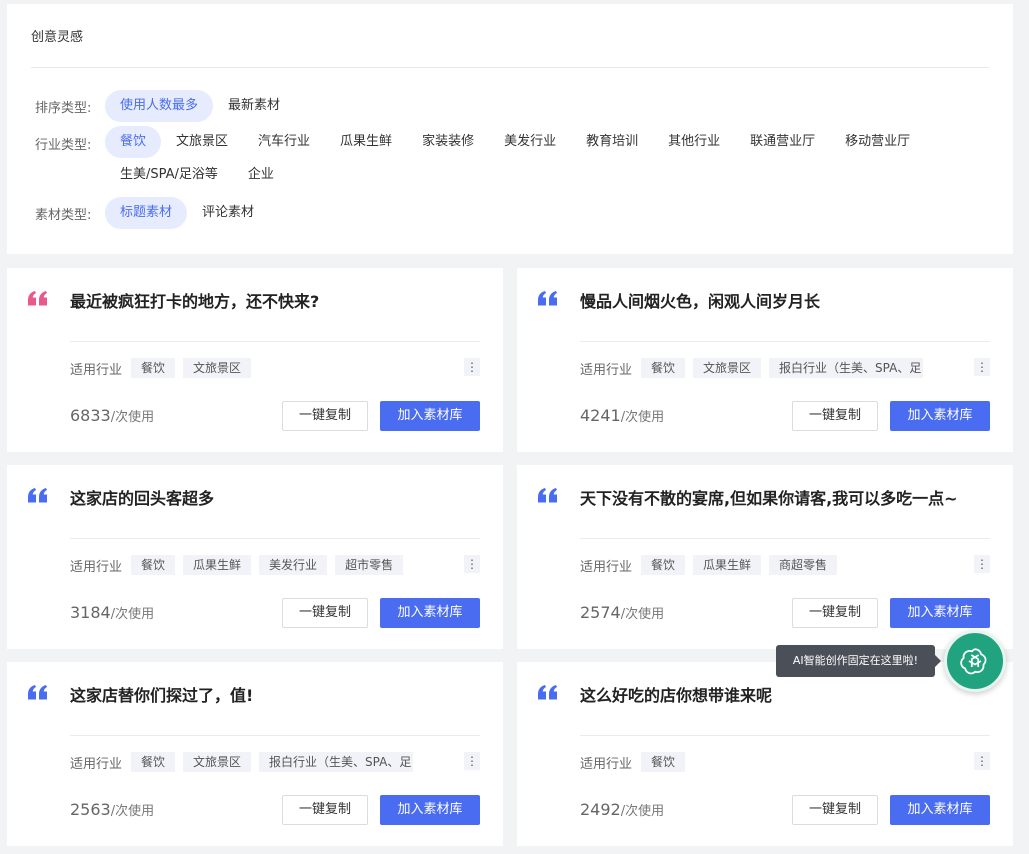 The width and height of the screenshot is (1029, 854). I want to click on industry-tags: 餐饮 瓜果生鲜 美发行业 超市零售, so click(267, 565).